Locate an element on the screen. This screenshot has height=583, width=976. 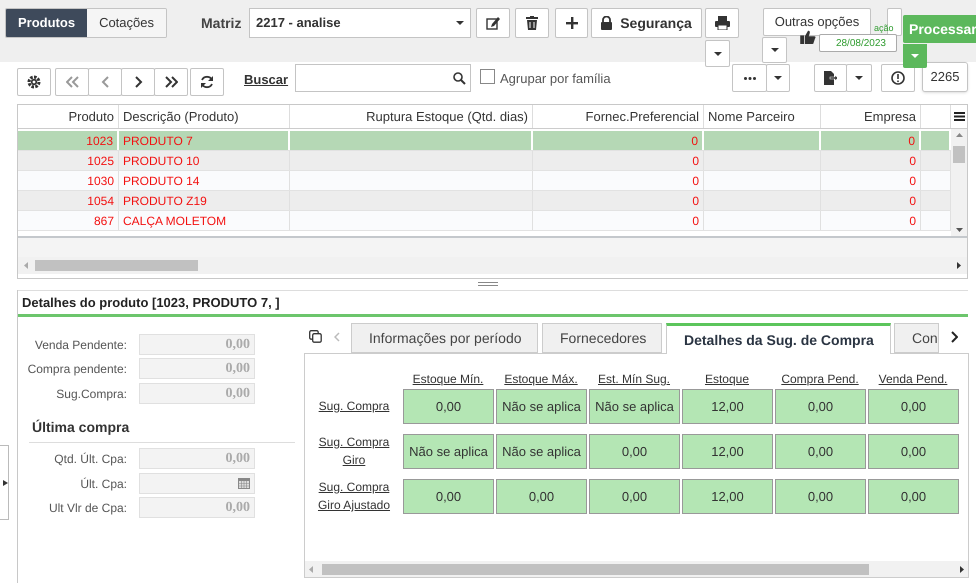
row-label-link: Sug. Compra Giro Ajustado is located at coordinates (354, 496).